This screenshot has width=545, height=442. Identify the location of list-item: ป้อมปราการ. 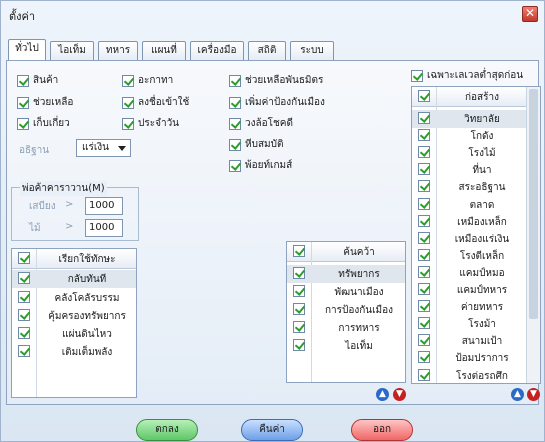
(469, 358).